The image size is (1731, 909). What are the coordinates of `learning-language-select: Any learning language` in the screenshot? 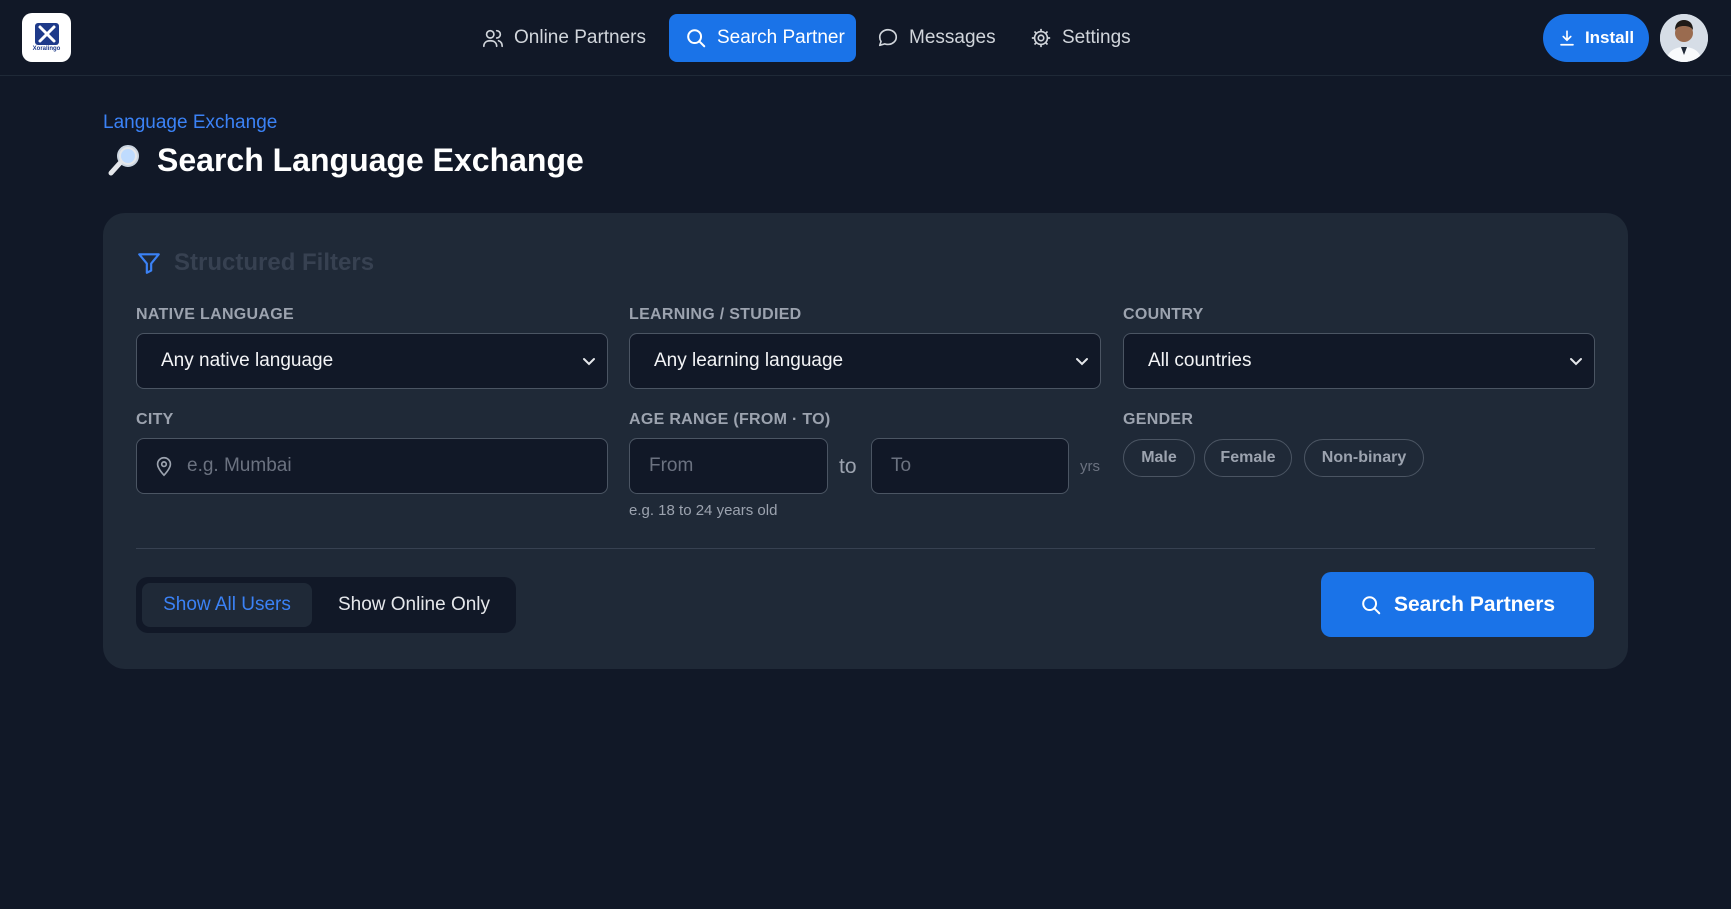 It's located at (865, 361).